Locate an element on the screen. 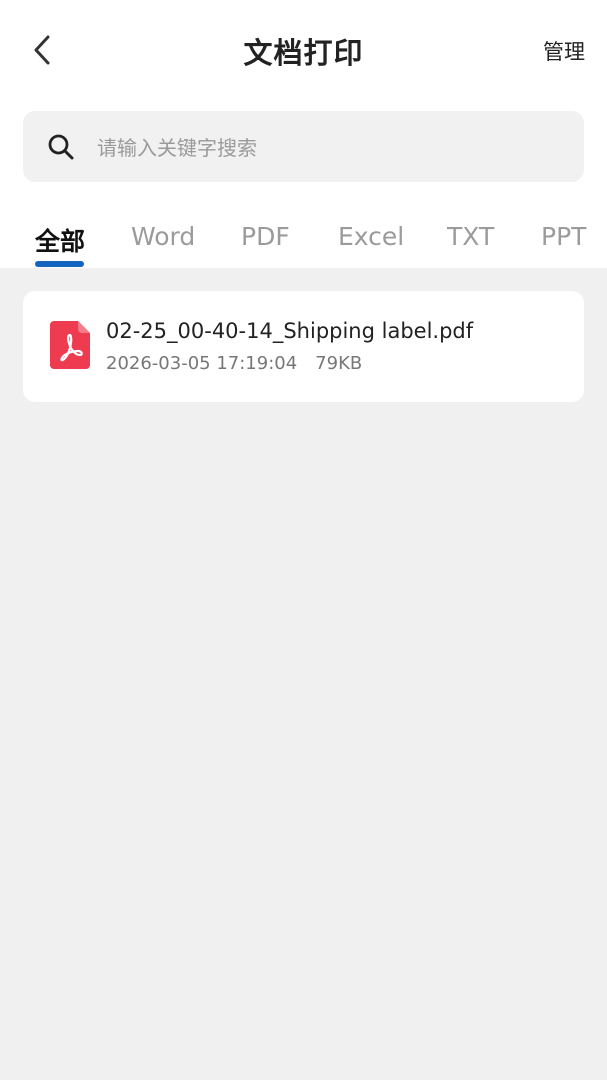  manage-button: 管理 is located at coordinates (564, 51).